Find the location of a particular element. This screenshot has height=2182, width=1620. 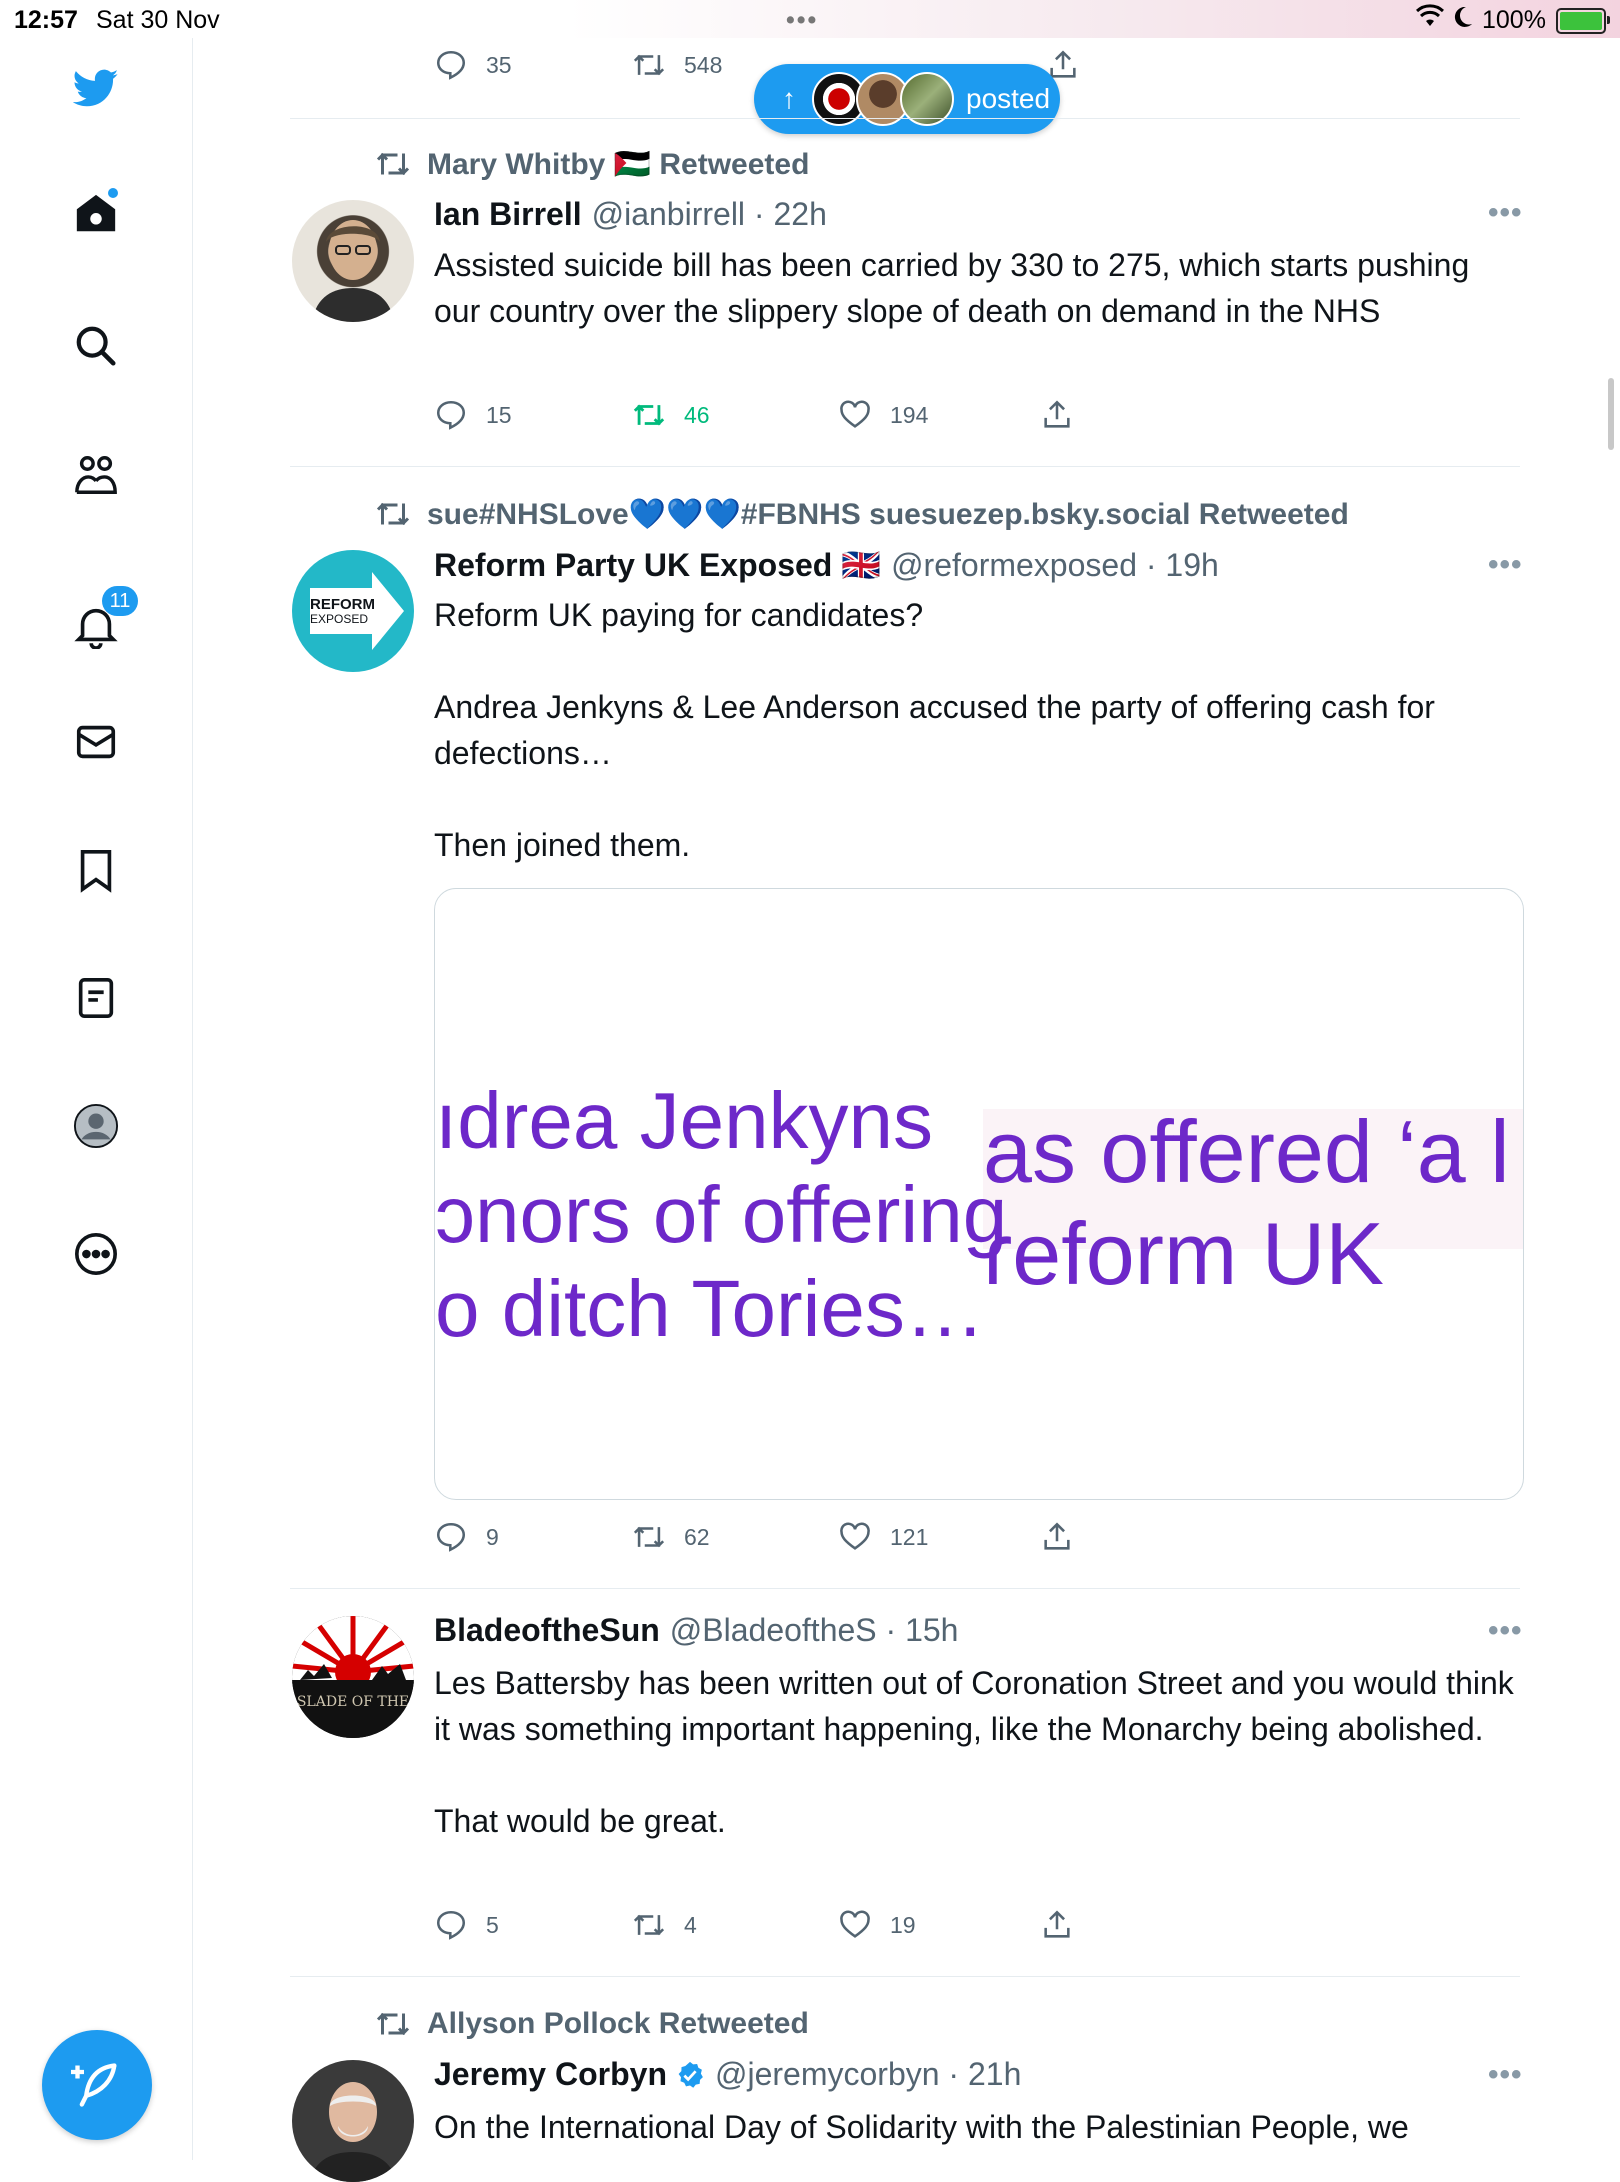

wifi-icon is located at coordinates (1430, 20).